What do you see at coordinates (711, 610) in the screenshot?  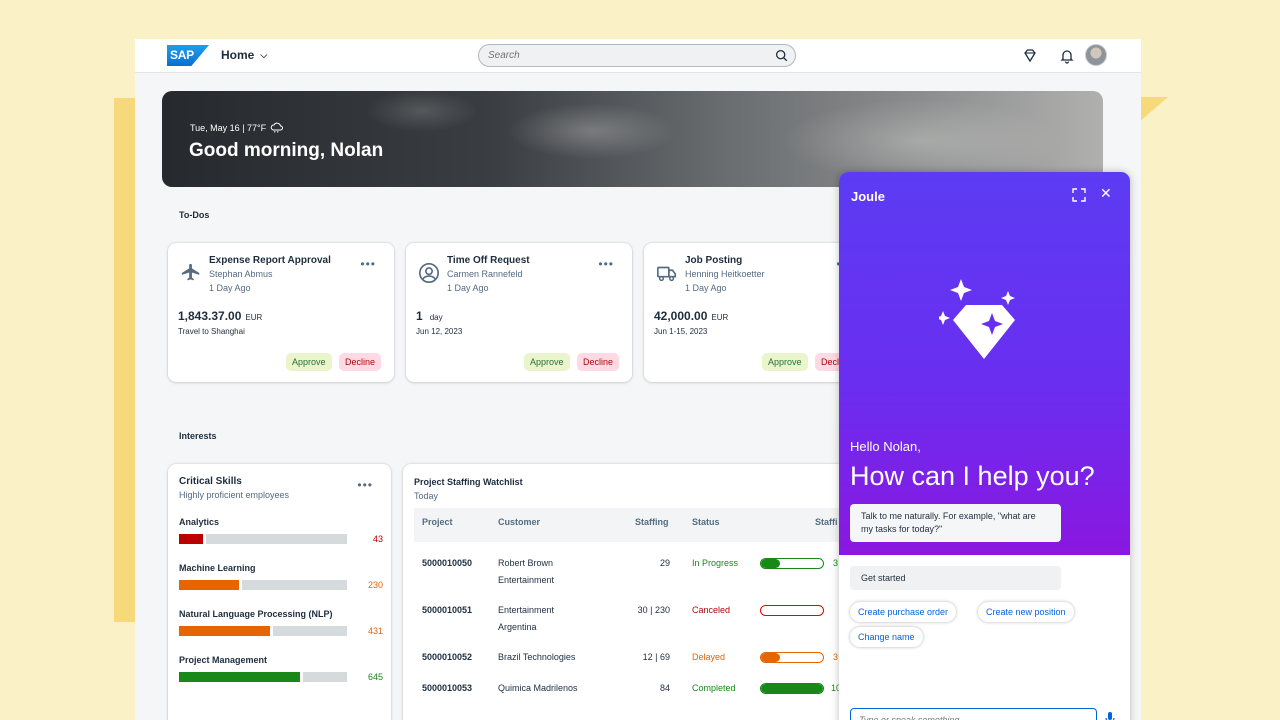 I see `status-text: Canceled` at bounding box center [711, 610].